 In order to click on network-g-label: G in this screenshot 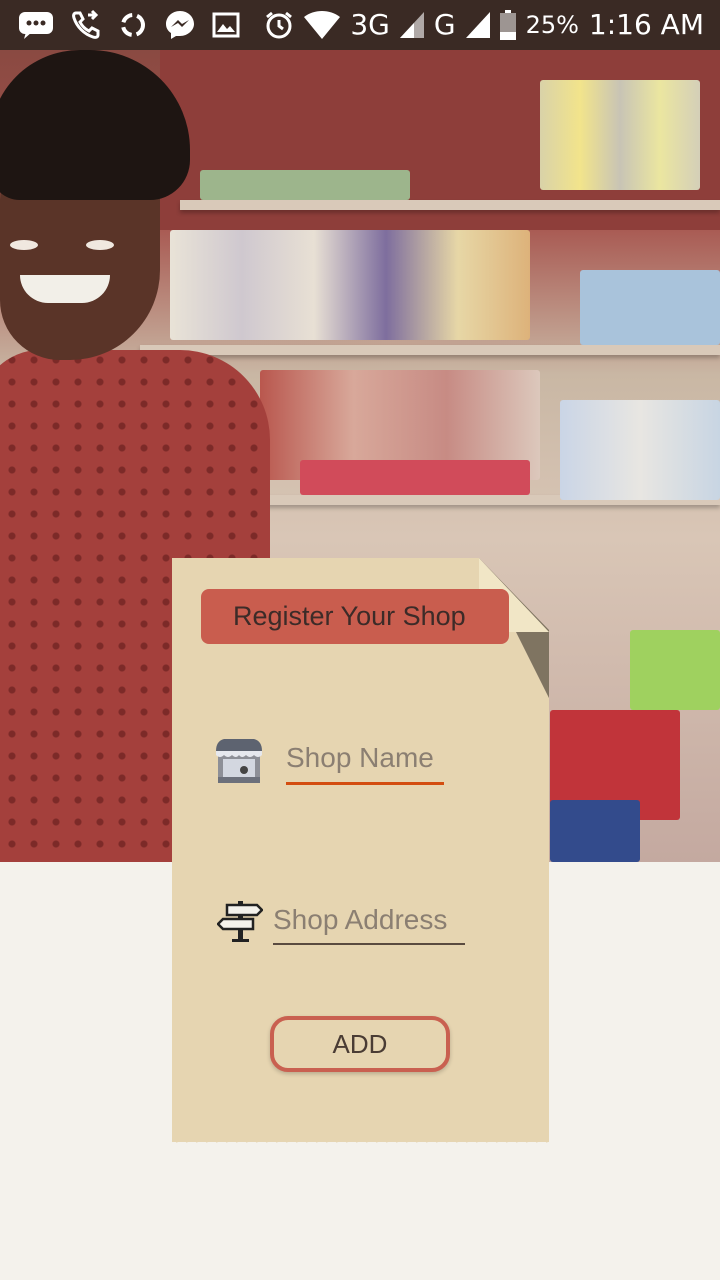, I will do `click(444, 24)`.